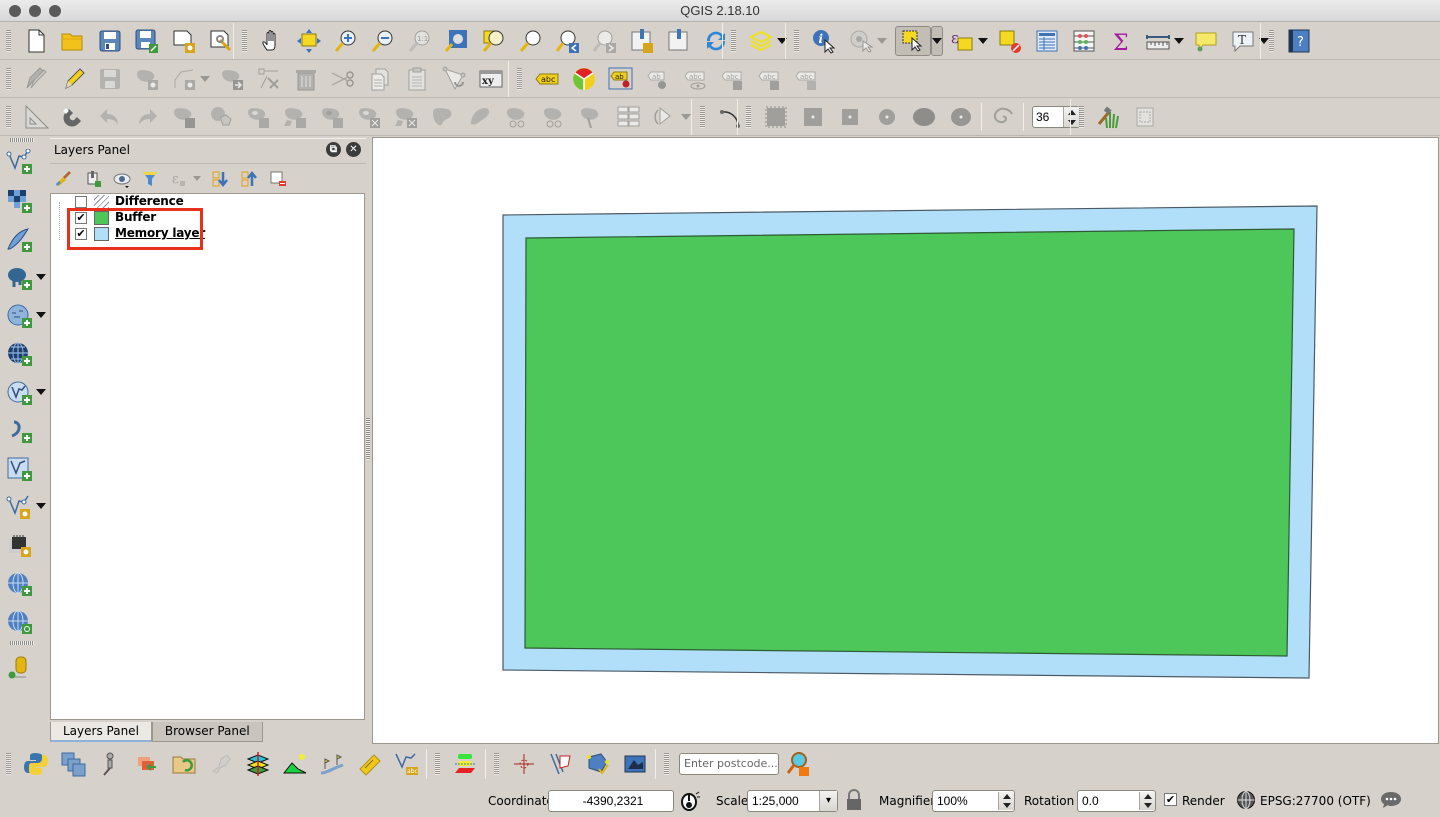 This screenshot has height=817, width=1440. Describe the element at coordinates (147, 764) in the screenshot. I see `import-layers-icon` at that location.